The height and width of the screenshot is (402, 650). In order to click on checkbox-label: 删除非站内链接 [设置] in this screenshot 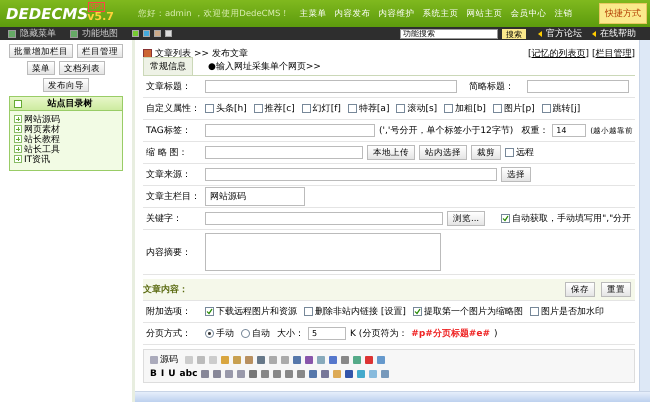, I will do `click(360, 312)`.